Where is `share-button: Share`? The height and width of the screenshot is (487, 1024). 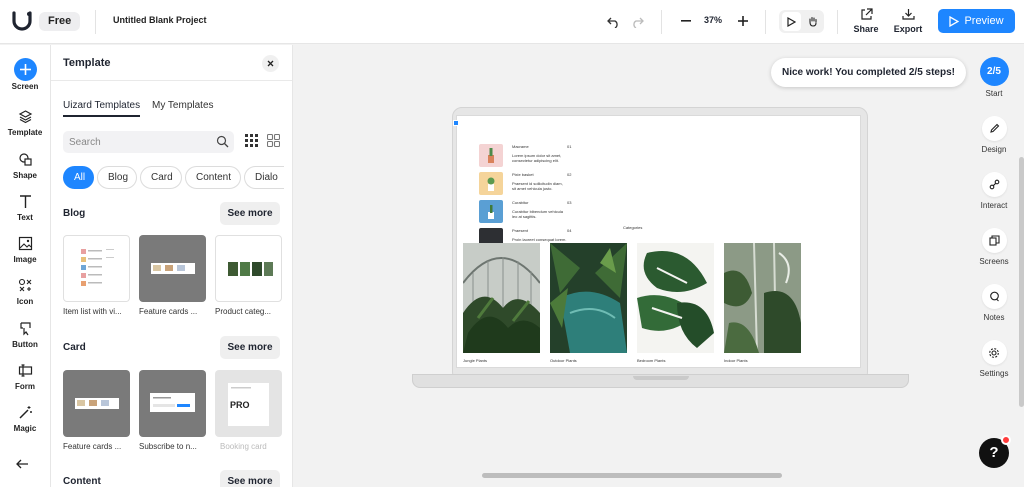 share-button: Share is located at coordinates (866, 21).